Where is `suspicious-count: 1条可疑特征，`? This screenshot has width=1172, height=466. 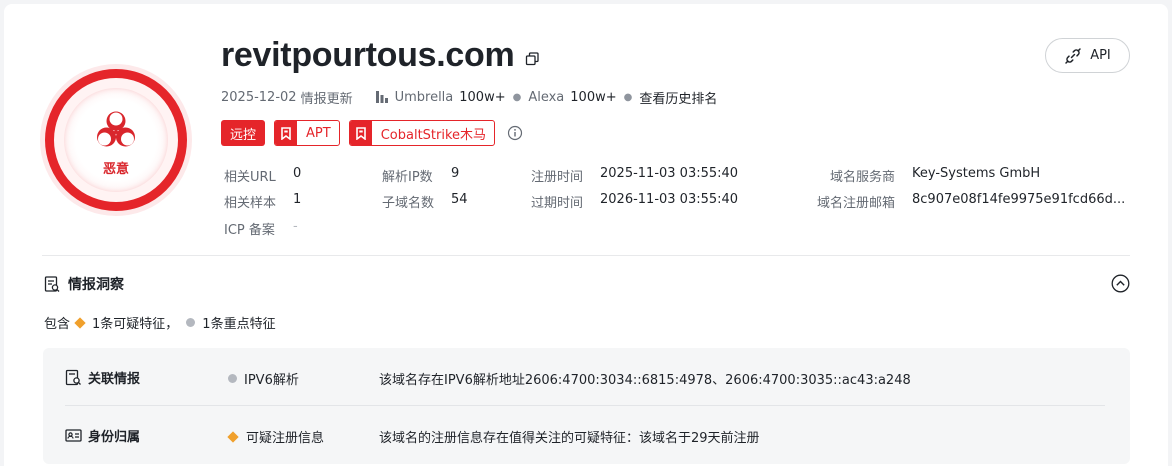
suspicious-count: 1条可疑特征， is located at coordinates (135, 324).